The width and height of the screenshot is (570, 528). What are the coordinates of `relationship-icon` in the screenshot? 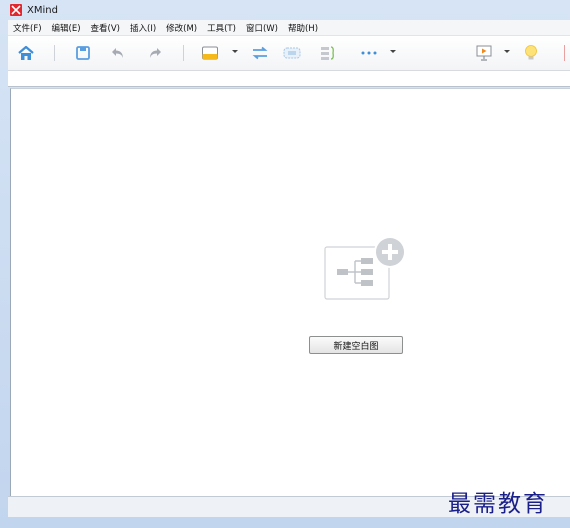 It's located at (260, 53).